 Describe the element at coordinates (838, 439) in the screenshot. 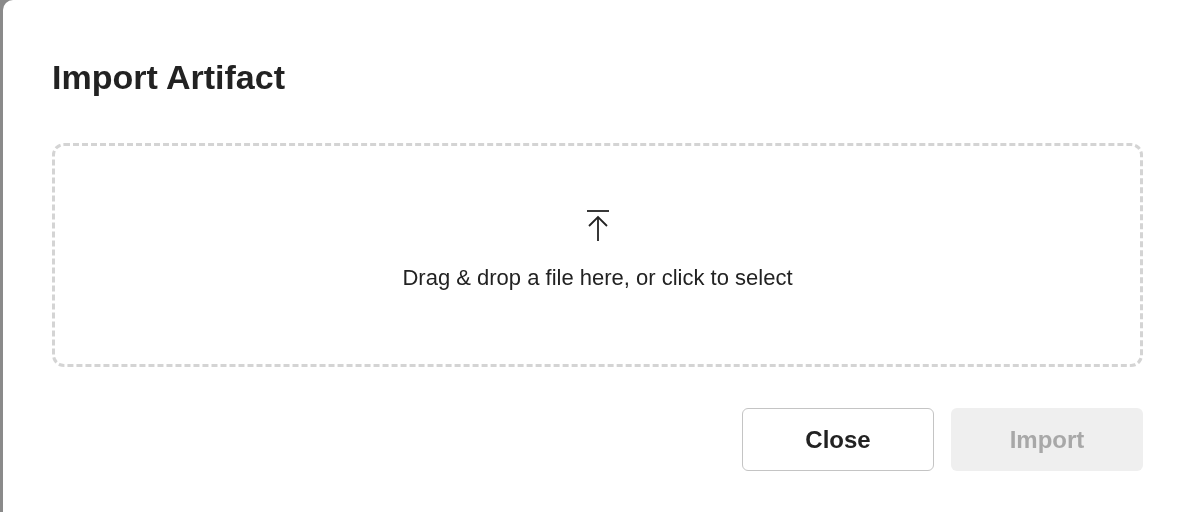

I see `dialog-button: Close` at that location.